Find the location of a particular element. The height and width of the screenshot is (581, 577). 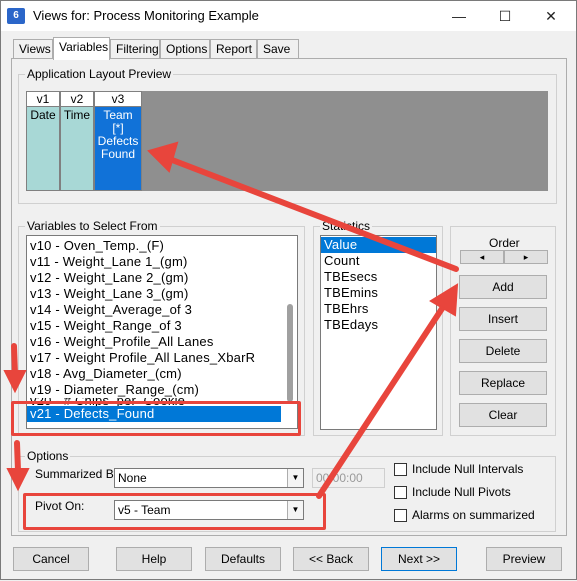

arrow-add-to-preview is located at coordinates (311, 213).